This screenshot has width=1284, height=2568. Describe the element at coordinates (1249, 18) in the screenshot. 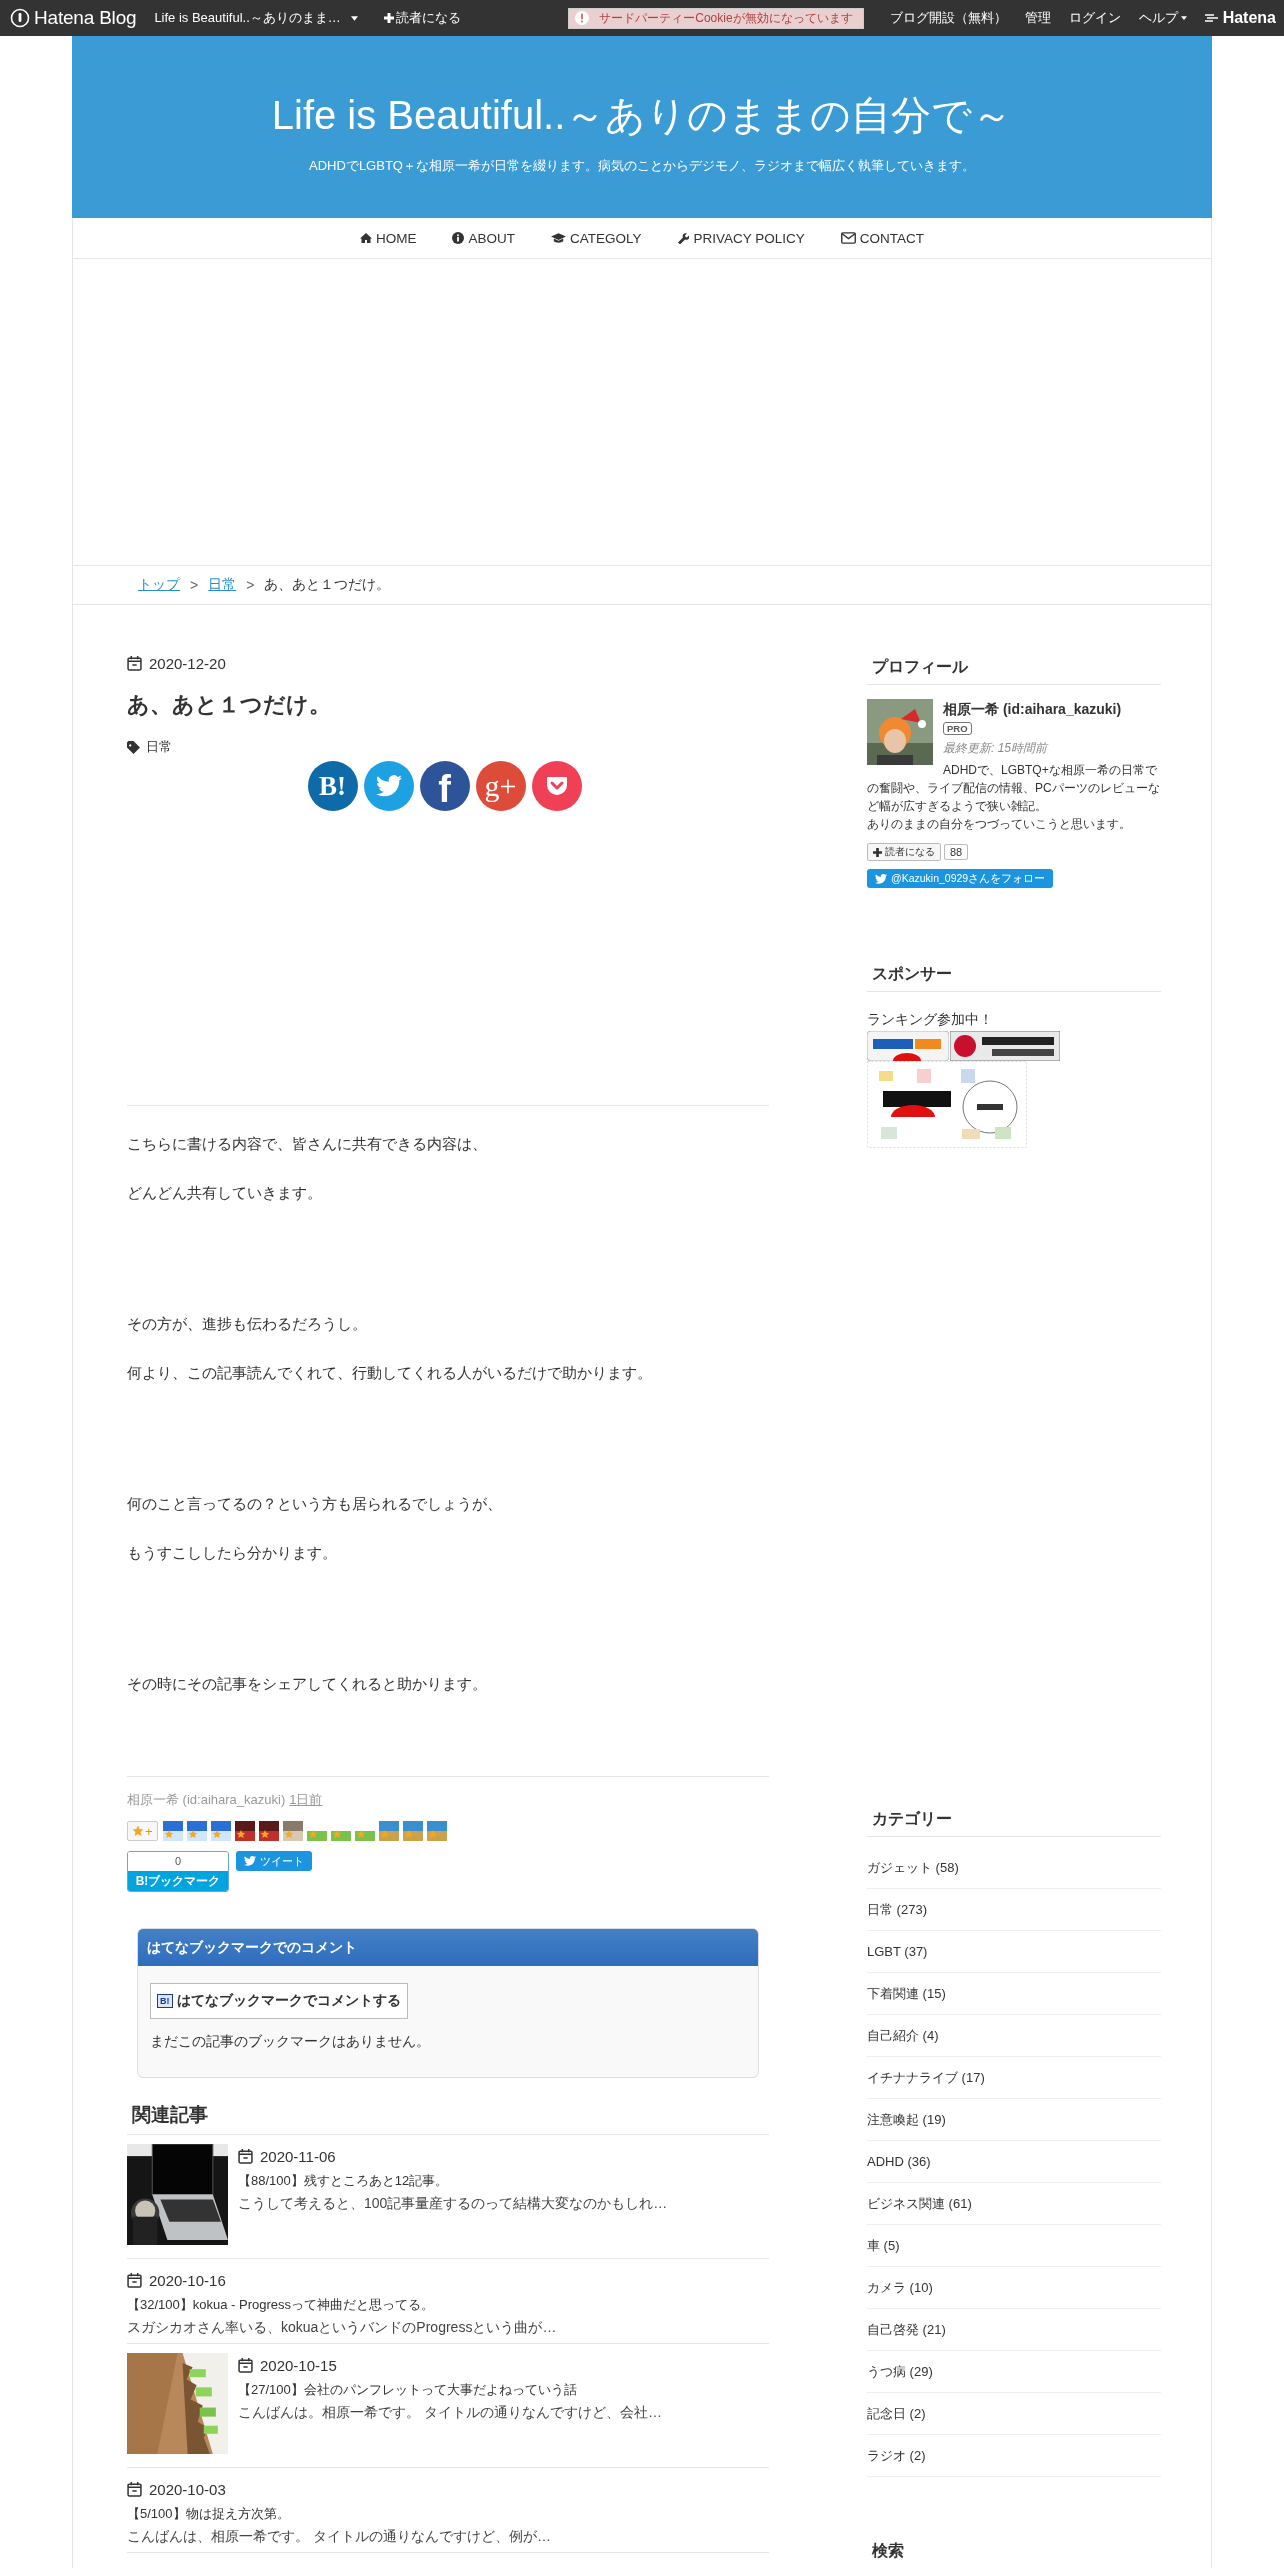

I see `hatena-logo: Hatena` at that location.